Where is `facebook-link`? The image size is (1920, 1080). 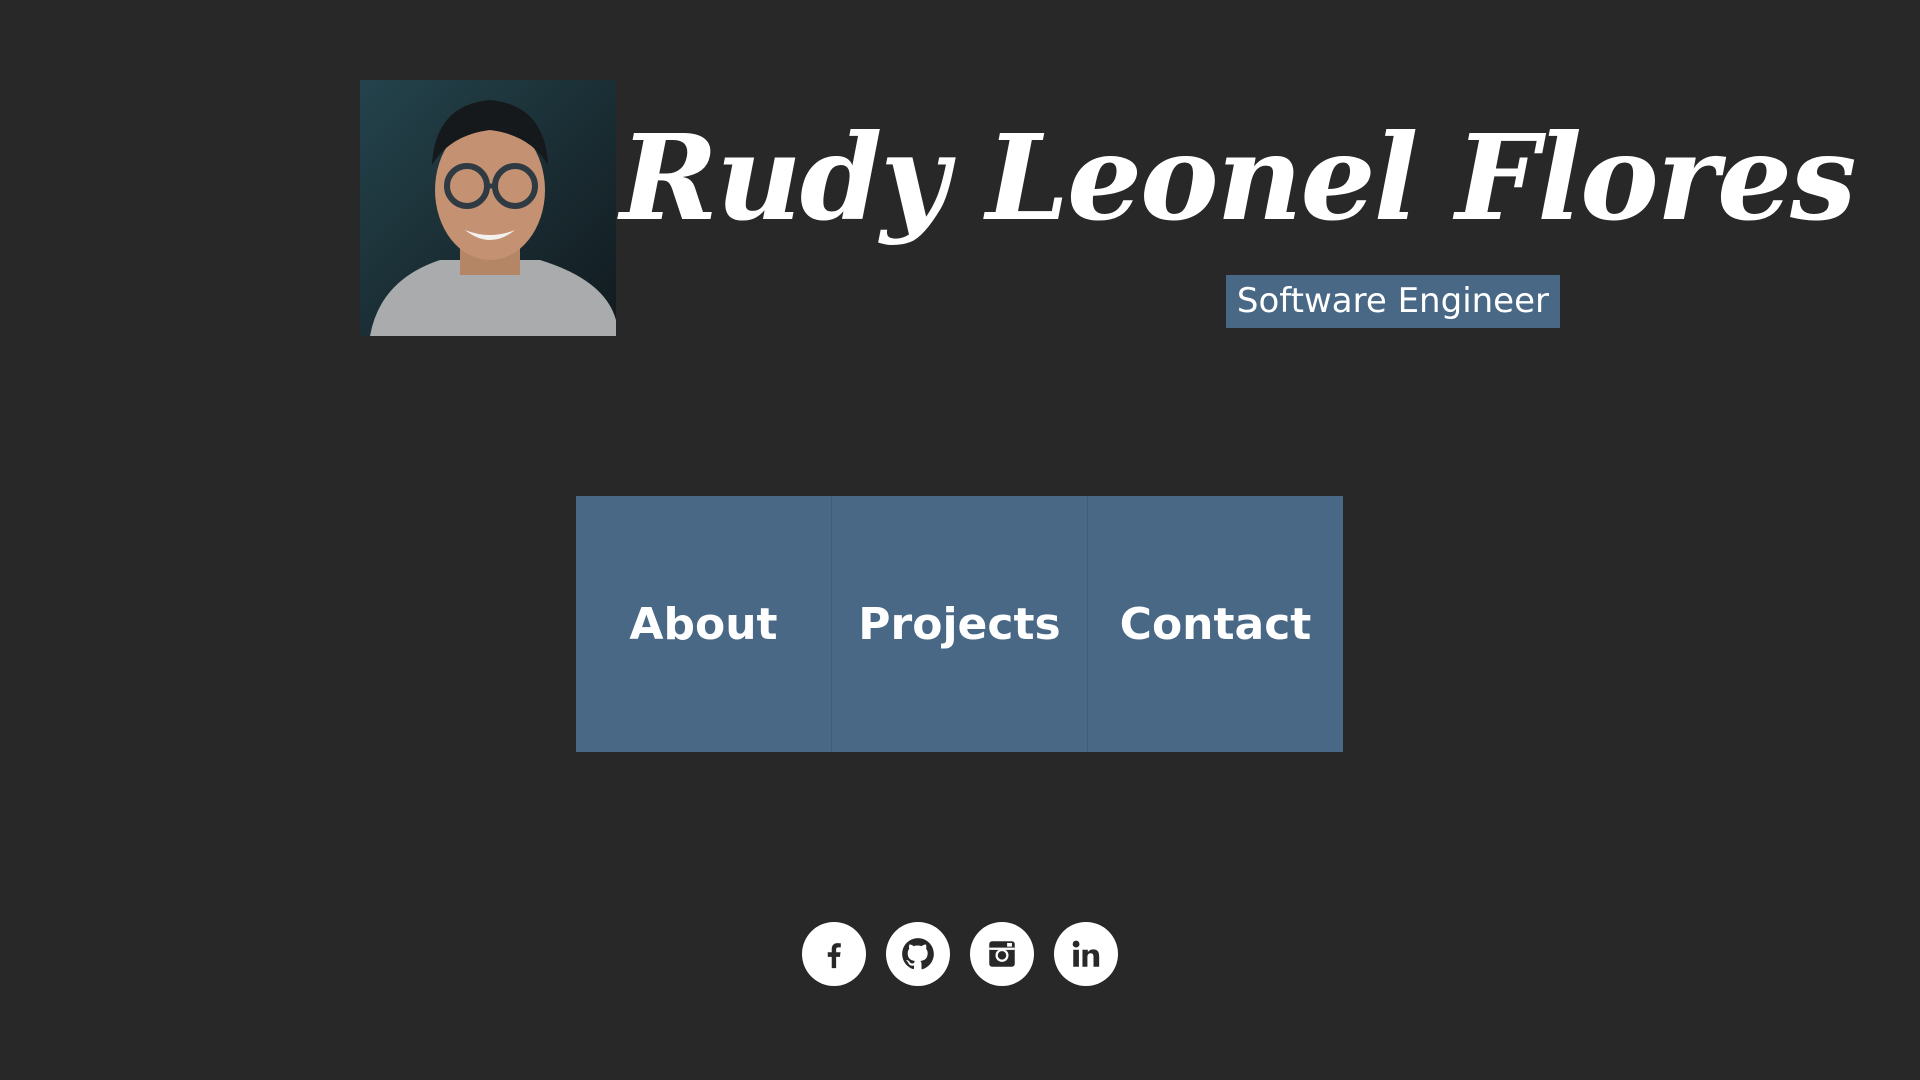
facebook-link is located at coordinates (834, 954).